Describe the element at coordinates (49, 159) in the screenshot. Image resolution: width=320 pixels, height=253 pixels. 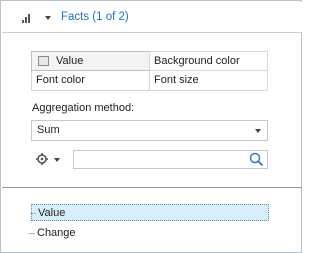
I see `settings-menu-button` at that location.